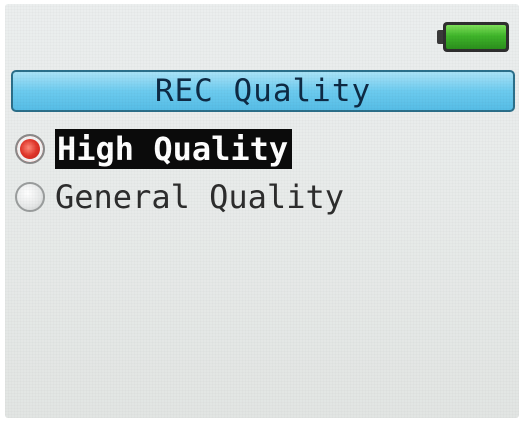 This screenshot has height=423, width=527. What do you see at coordinates (174, 149) in the screenshot?
I see `option-label: High Quality` at bounding box center [174, 149].